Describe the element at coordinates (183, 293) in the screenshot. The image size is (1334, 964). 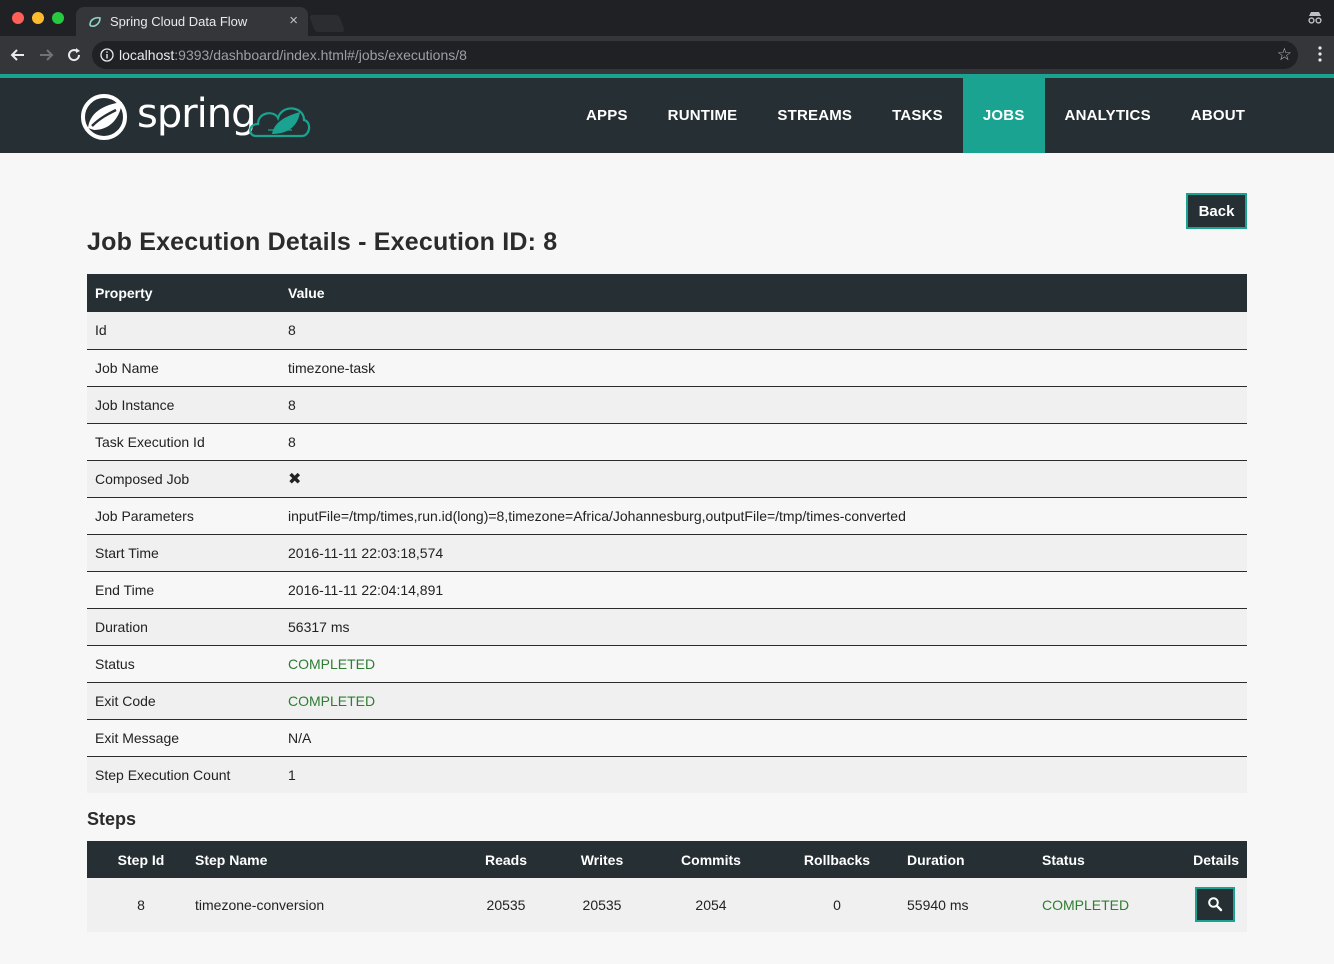
I see `column-header-property: Property` at that location.